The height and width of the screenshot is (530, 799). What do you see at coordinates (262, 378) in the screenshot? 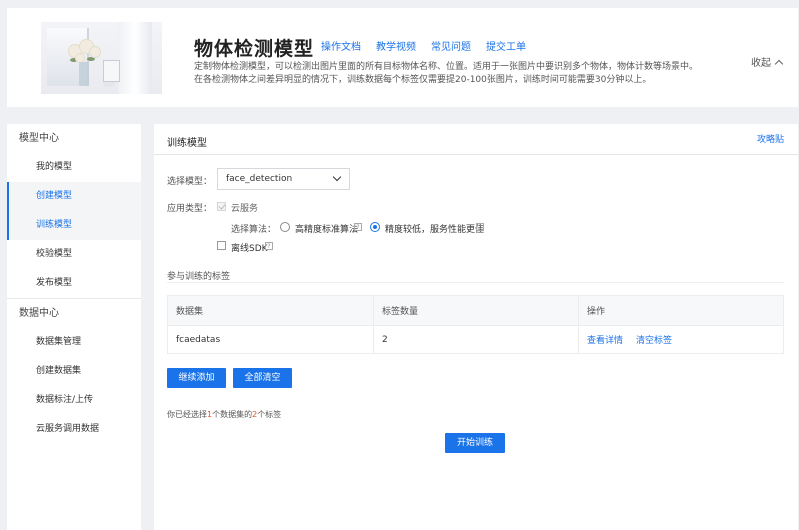
I see `clear-all-button: 全部清空` at bounding box center [262, 378].